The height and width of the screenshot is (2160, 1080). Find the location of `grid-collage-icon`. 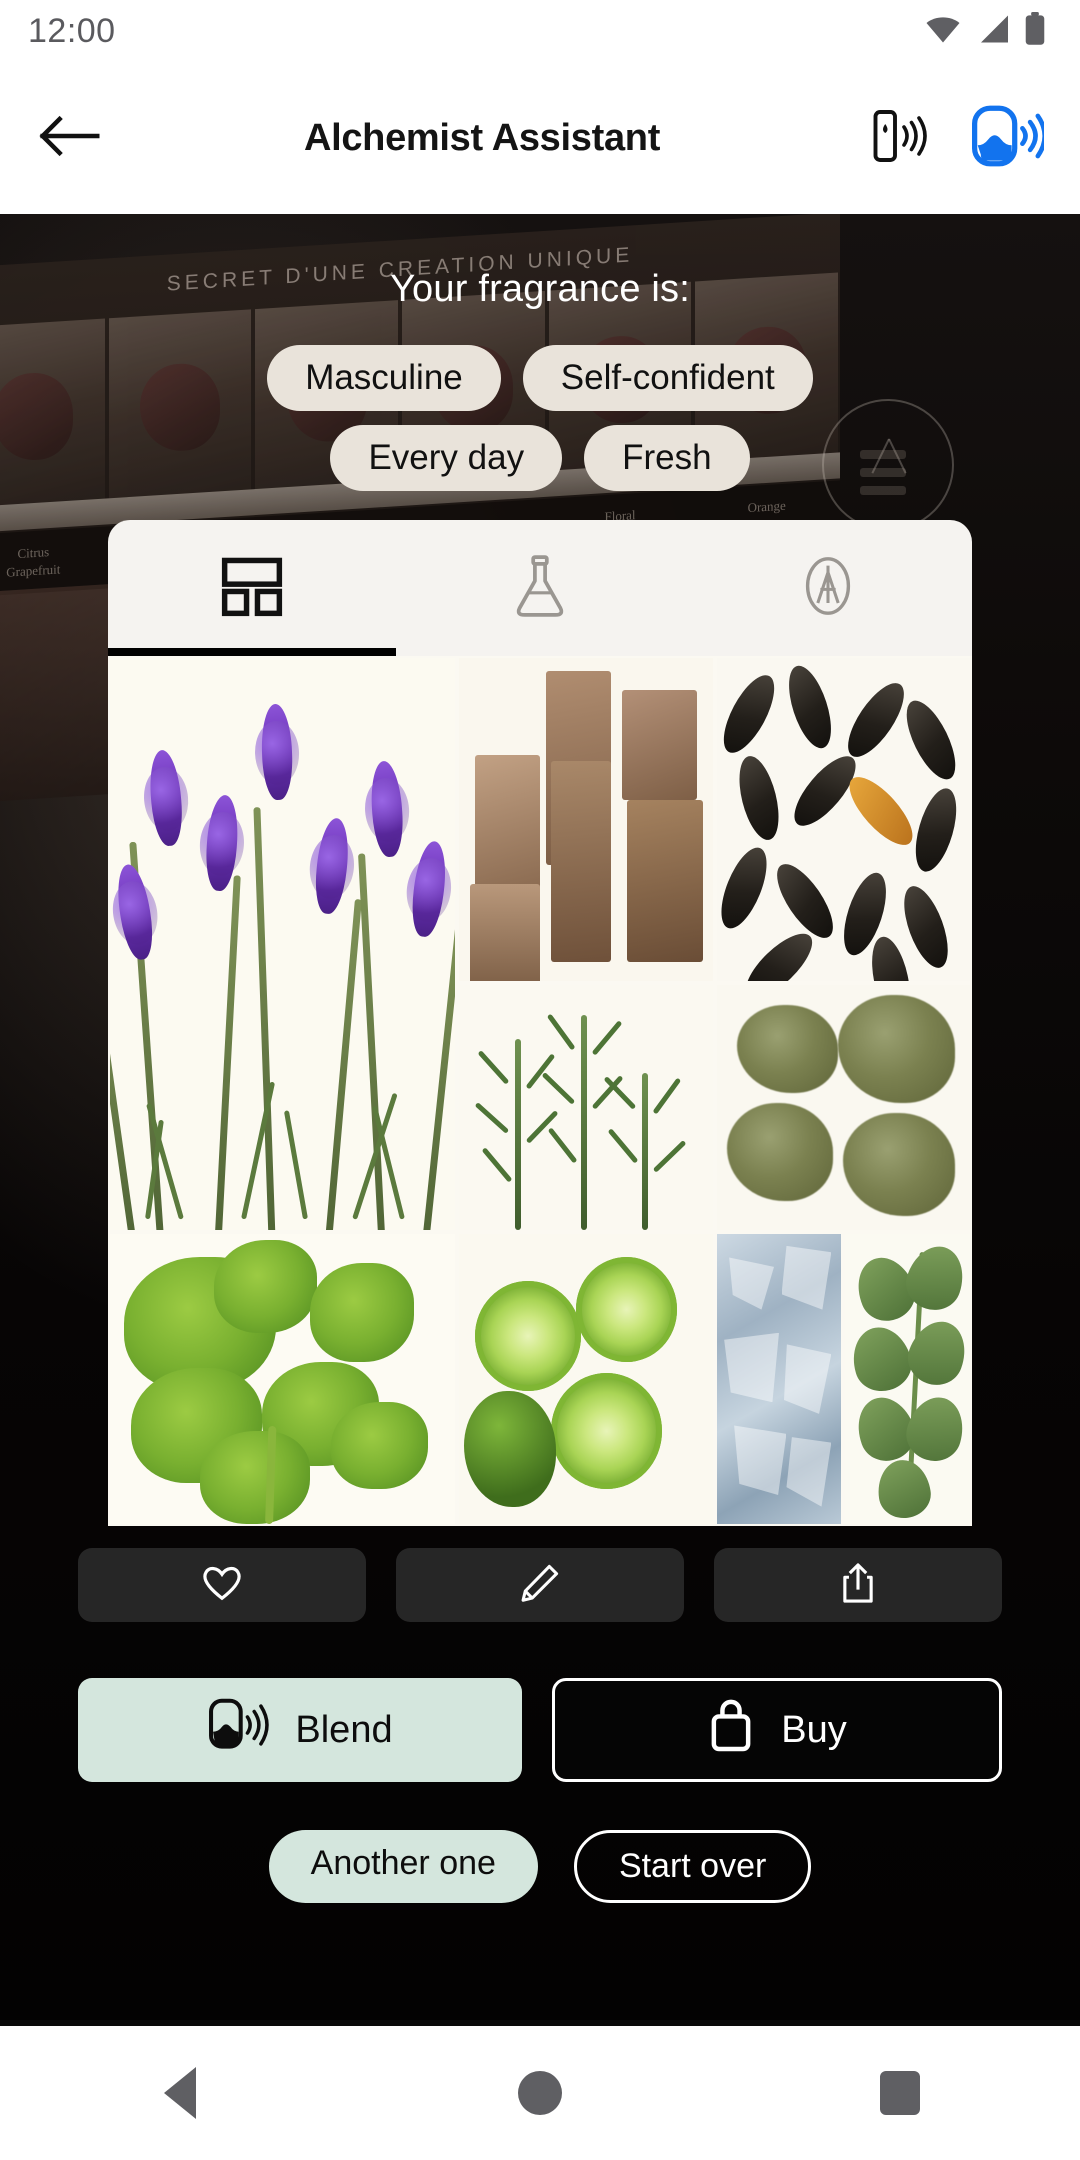

grid-collage-icon is located at coordinates (252, 588).